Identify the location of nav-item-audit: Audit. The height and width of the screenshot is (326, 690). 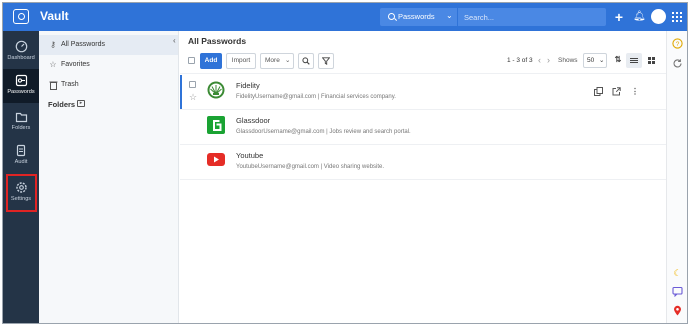
(21, 156).